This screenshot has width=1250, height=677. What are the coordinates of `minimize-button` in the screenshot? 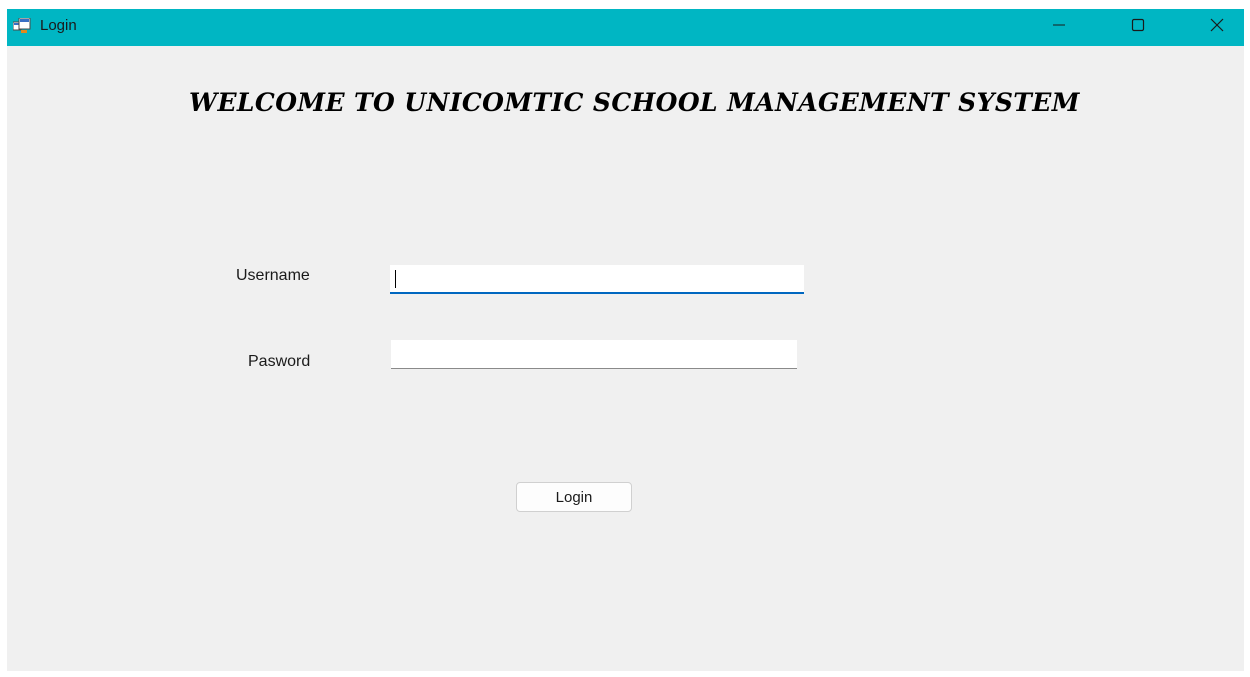 It's located at (1059, 27).